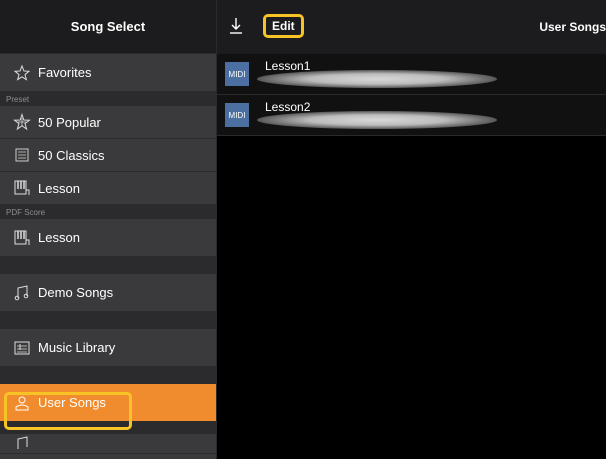 The width and height of the screenshot is (606, 459). Describe the element at coordinates (236, 27) in the screenshot. I see `download-icon` at that location.